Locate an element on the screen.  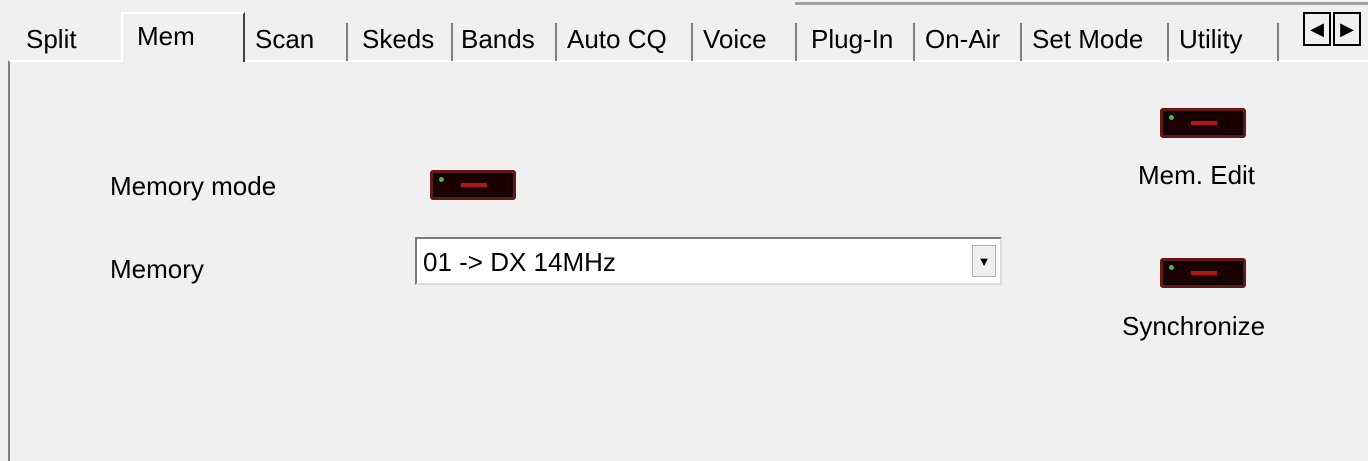
tab-label: Split is located at coordinates (51, 39).